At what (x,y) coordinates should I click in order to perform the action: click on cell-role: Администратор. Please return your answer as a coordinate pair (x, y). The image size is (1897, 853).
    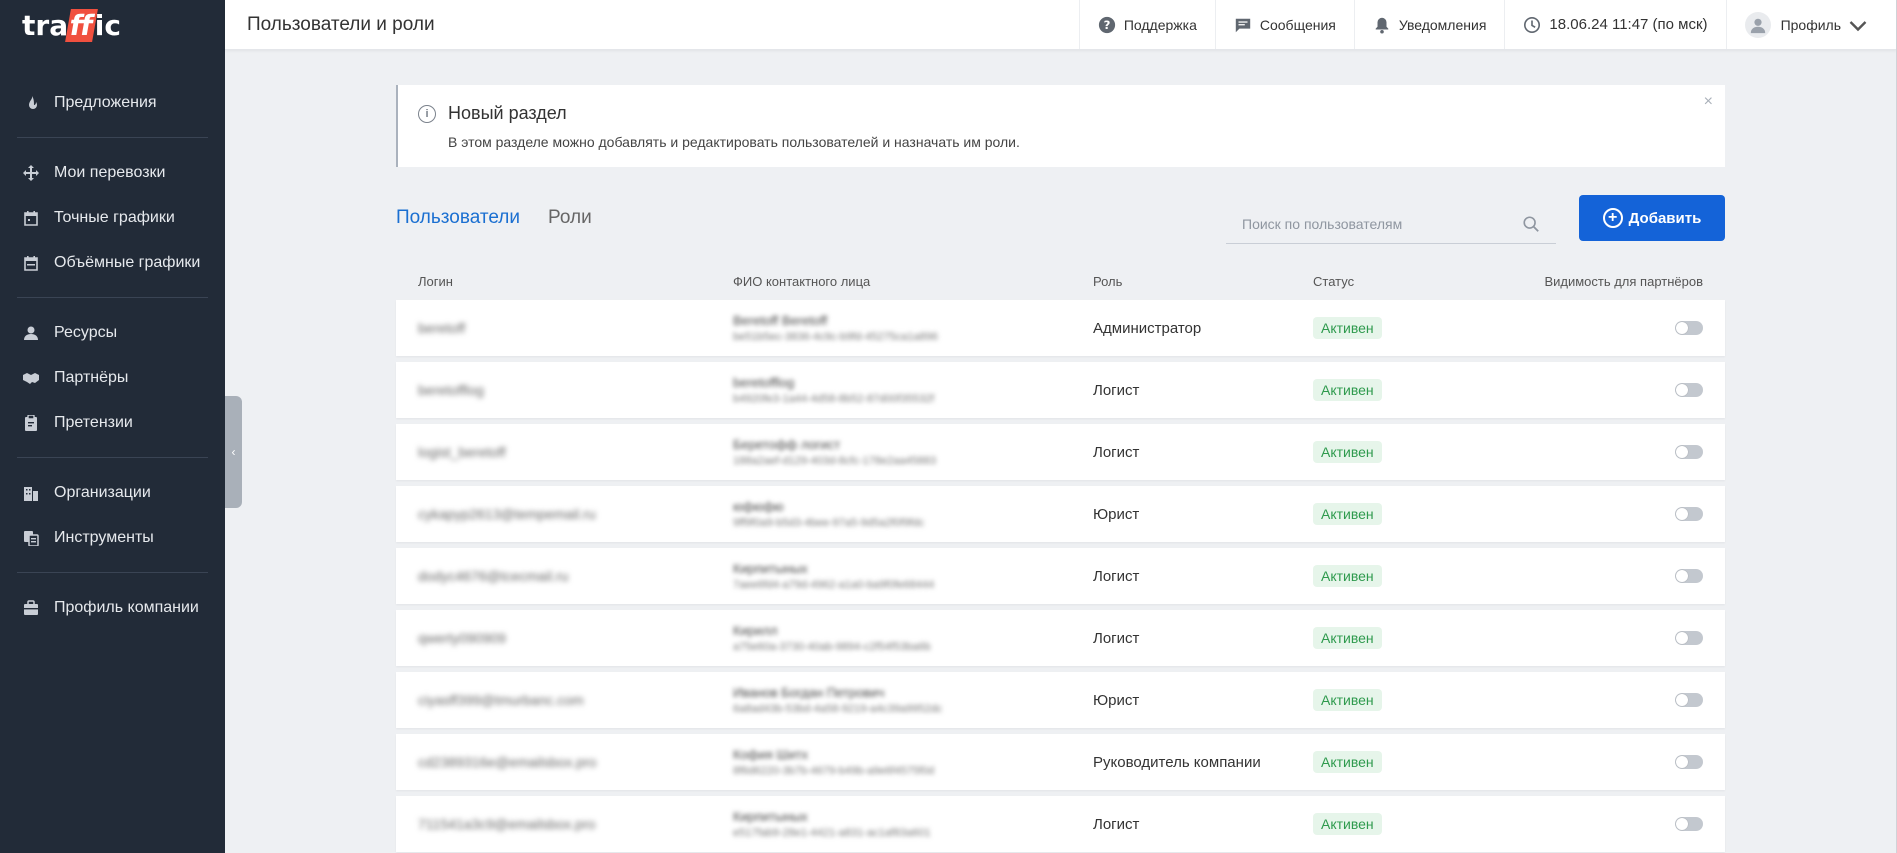
    Looking at the image, I should click on (1147, 328).